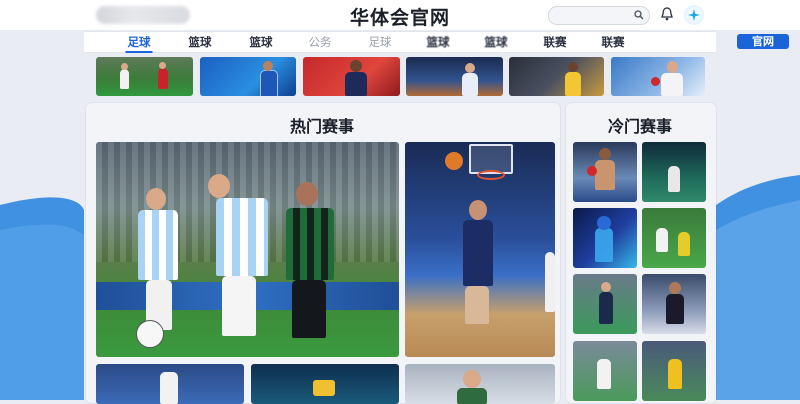 This screenshot has height=404, width=800. I want to click on cold-events-title: 冷门赛事, so click(640, 126).